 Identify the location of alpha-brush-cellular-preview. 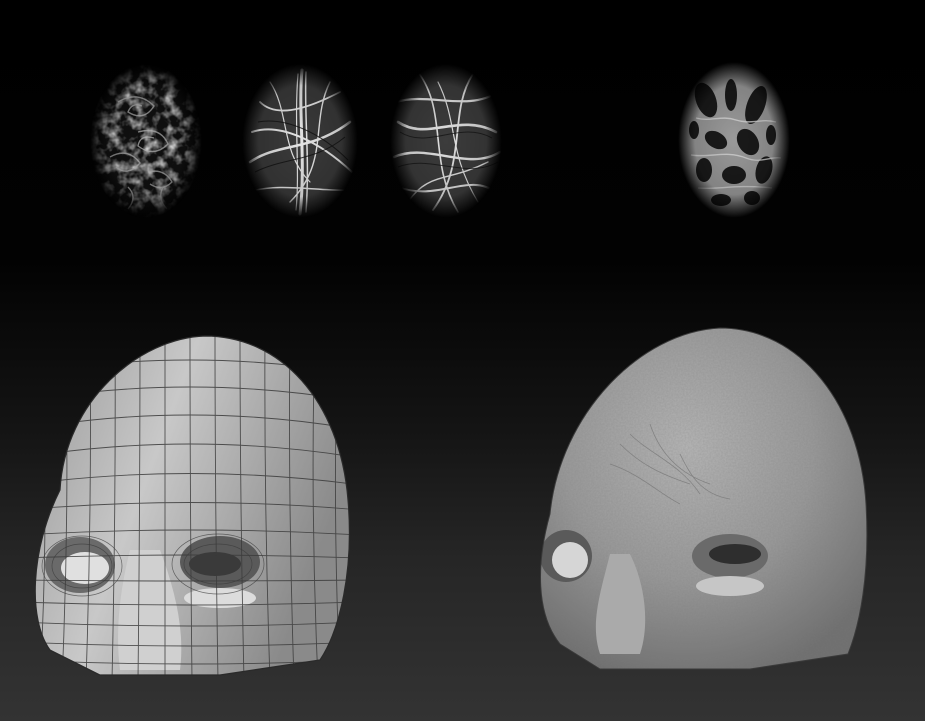
(734, 140).